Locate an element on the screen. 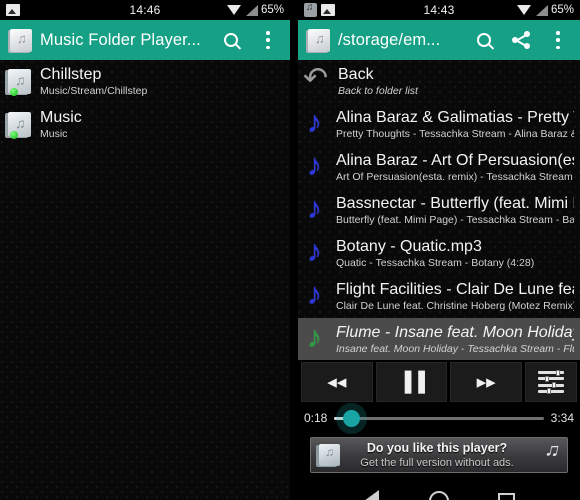 Image resolution: width=580 pixels, height=500 pixels. previous-icon: ◂◂ is located at coordinates (337, 382).